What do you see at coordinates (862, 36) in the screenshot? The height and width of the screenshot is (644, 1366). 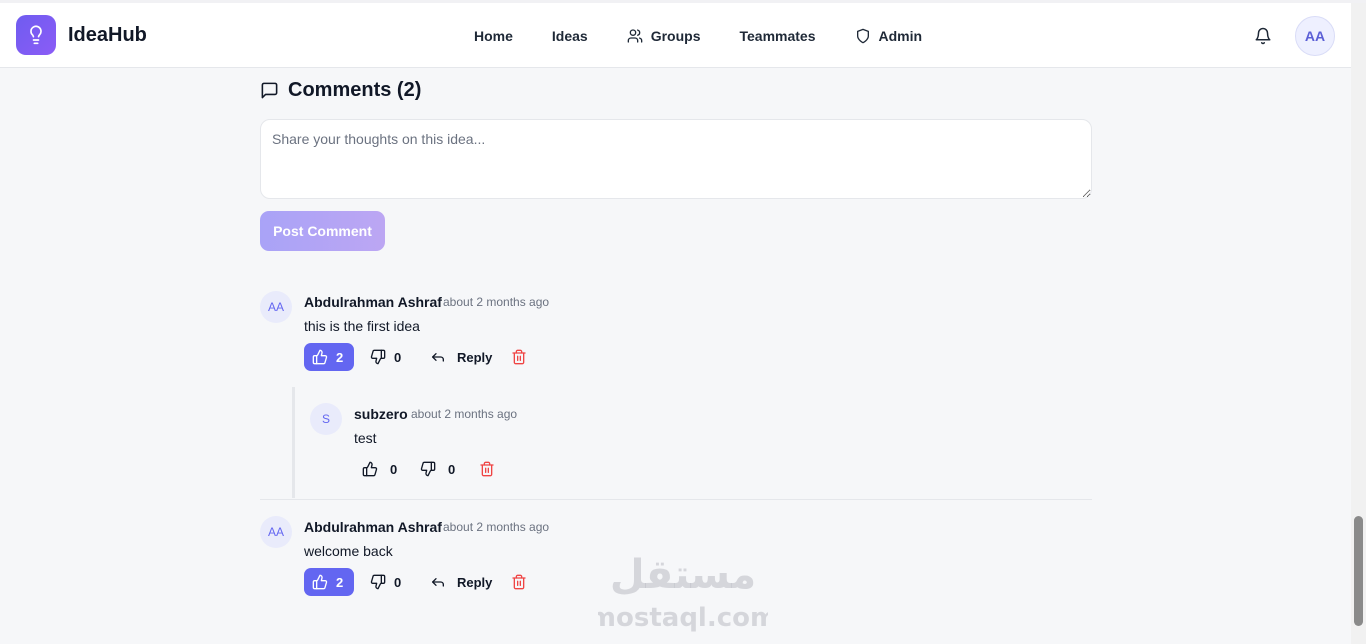 I see `shield-icon` at bounding box center [862, 36].